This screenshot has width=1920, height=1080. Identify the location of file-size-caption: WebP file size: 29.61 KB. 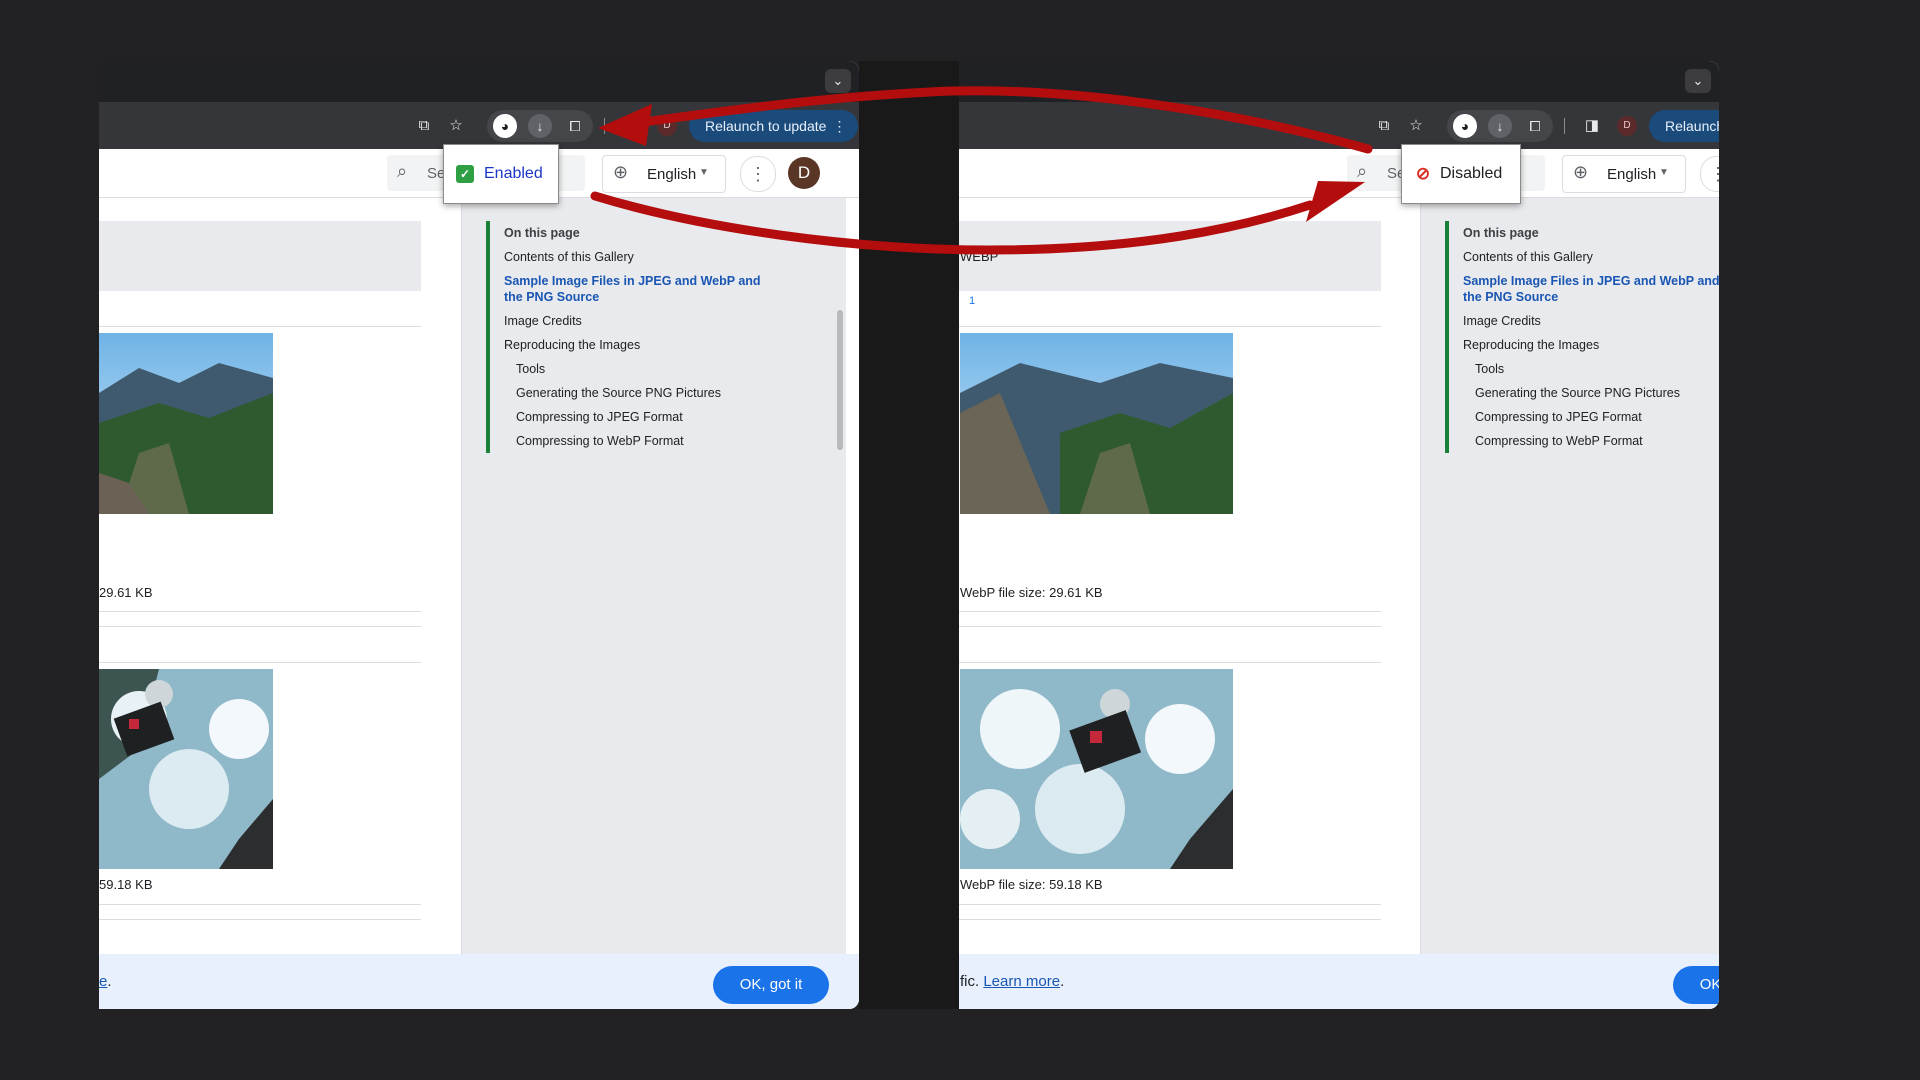
(1031, 592).